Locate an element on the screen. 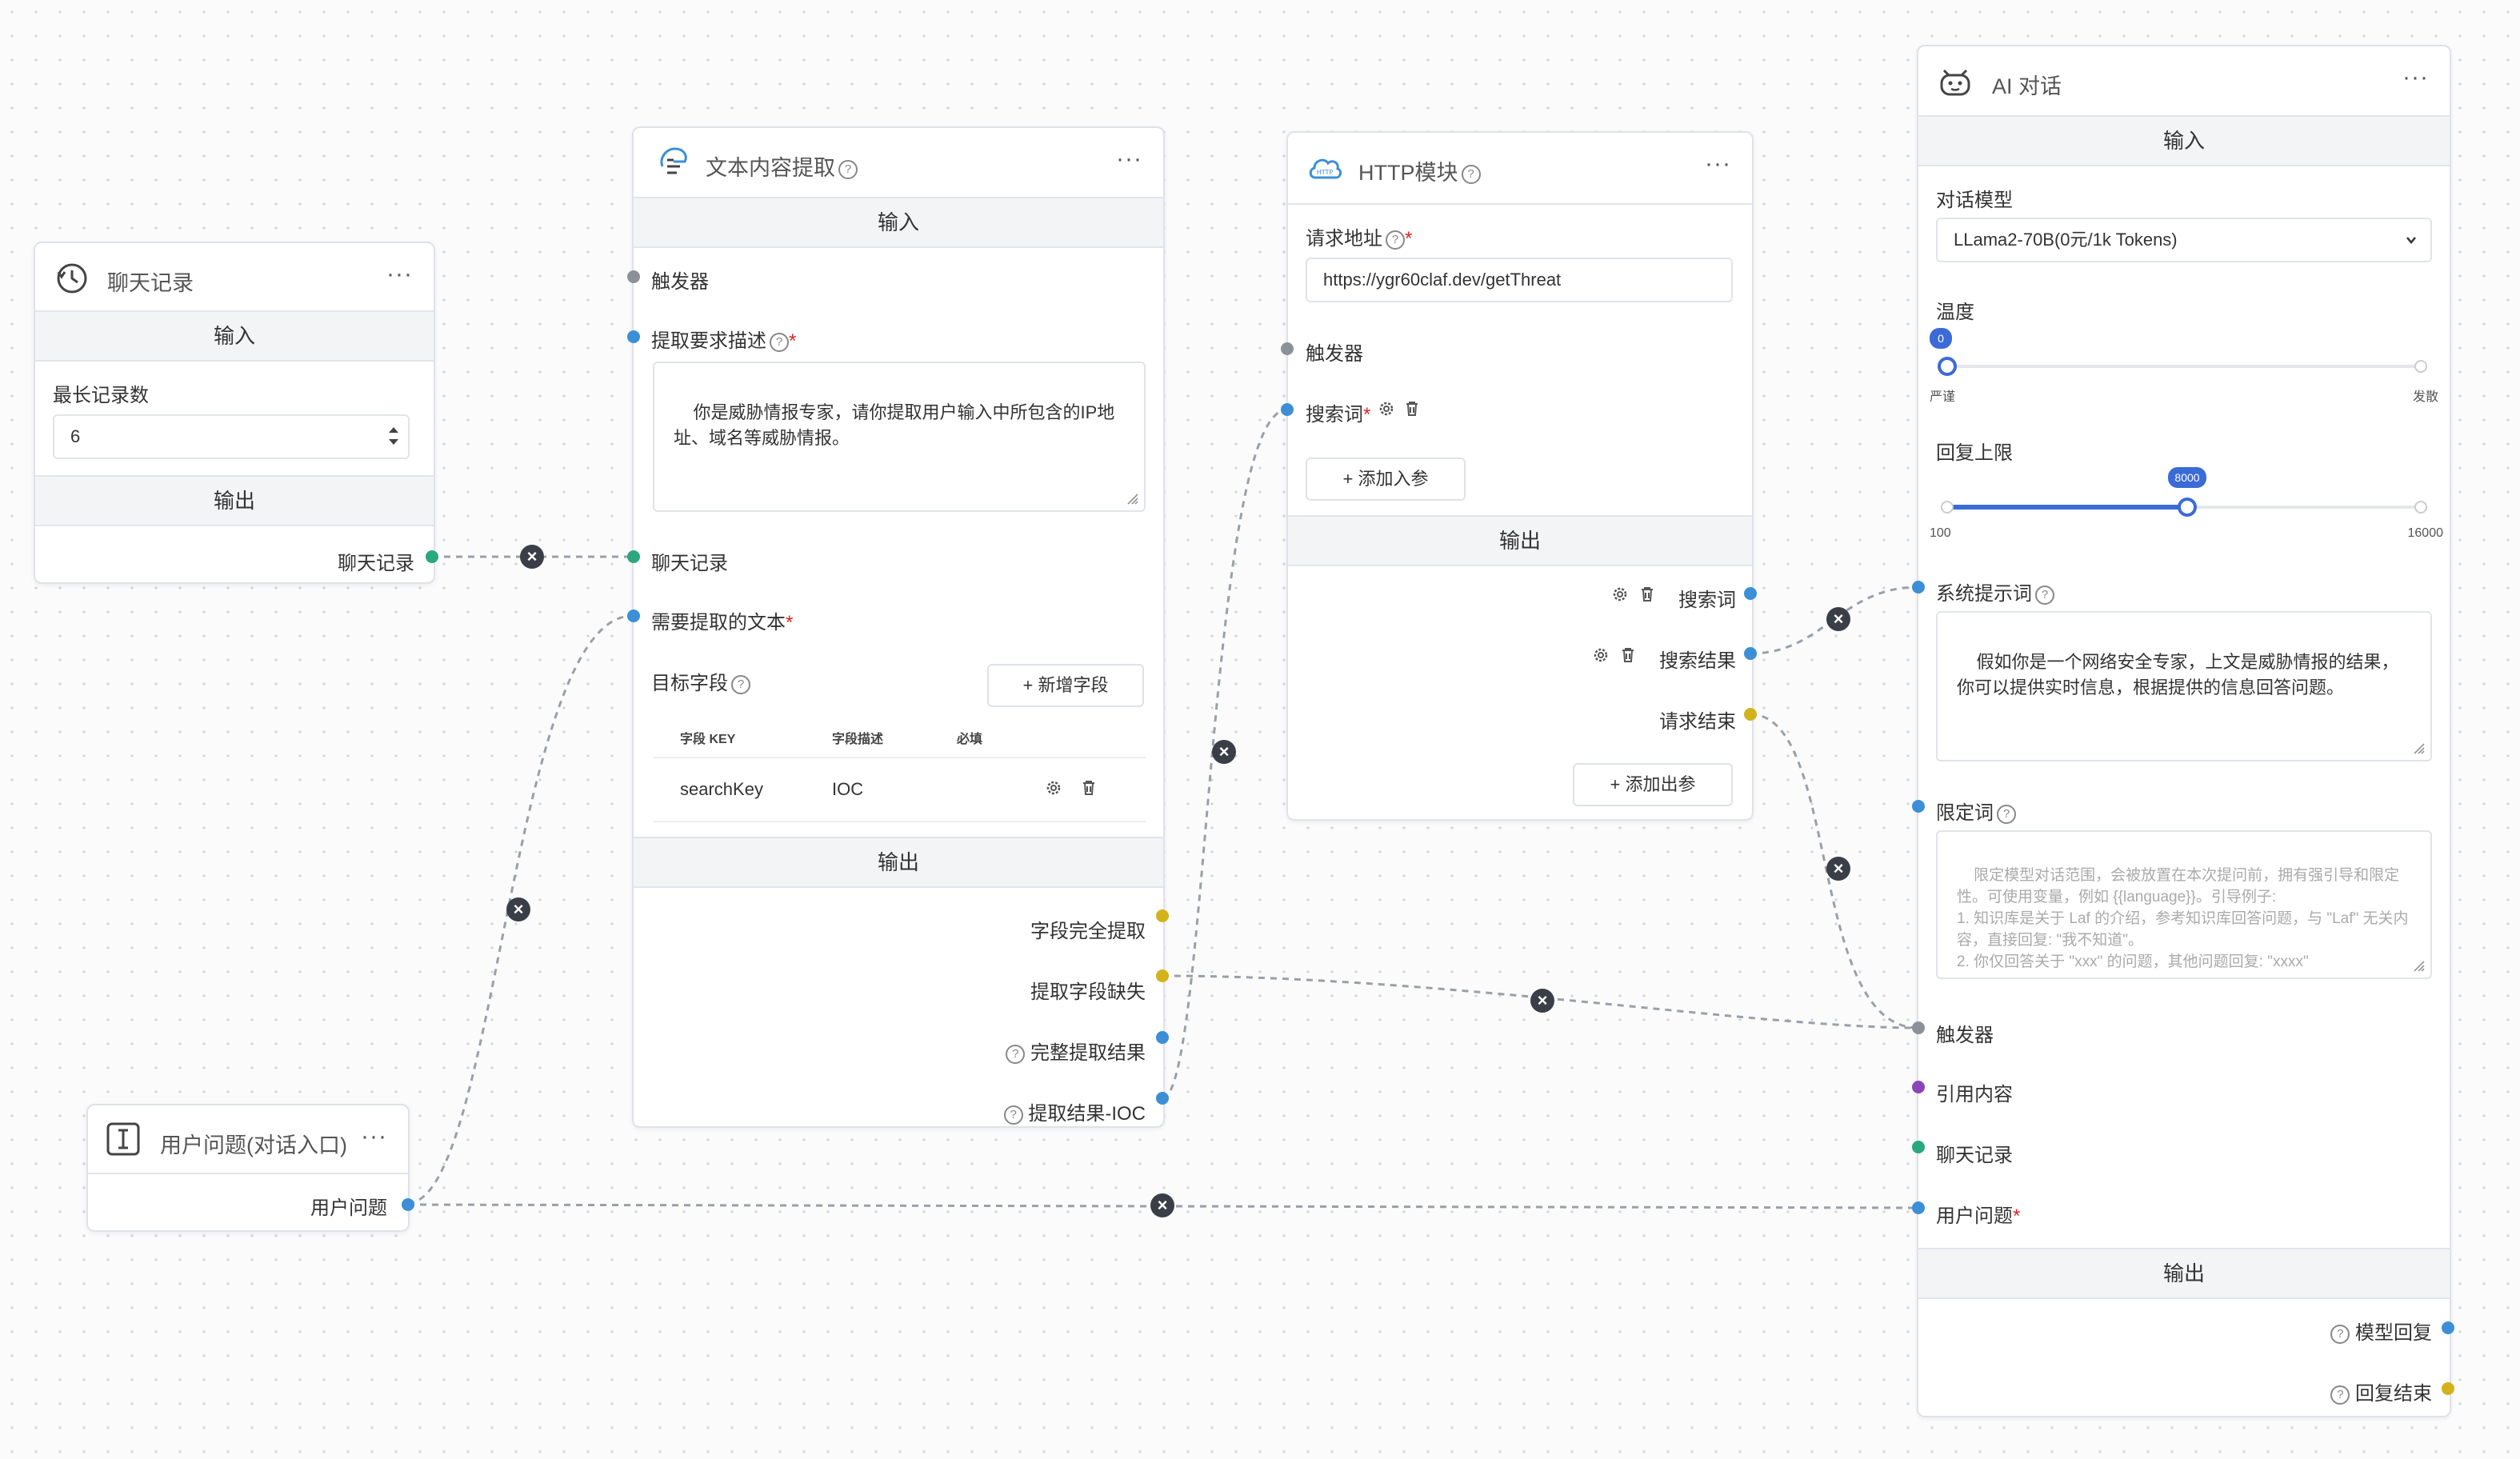 This screenshot has height=1459, width=2520. temperature-min-label: 严谨 is located at coordinates (1943, 397).